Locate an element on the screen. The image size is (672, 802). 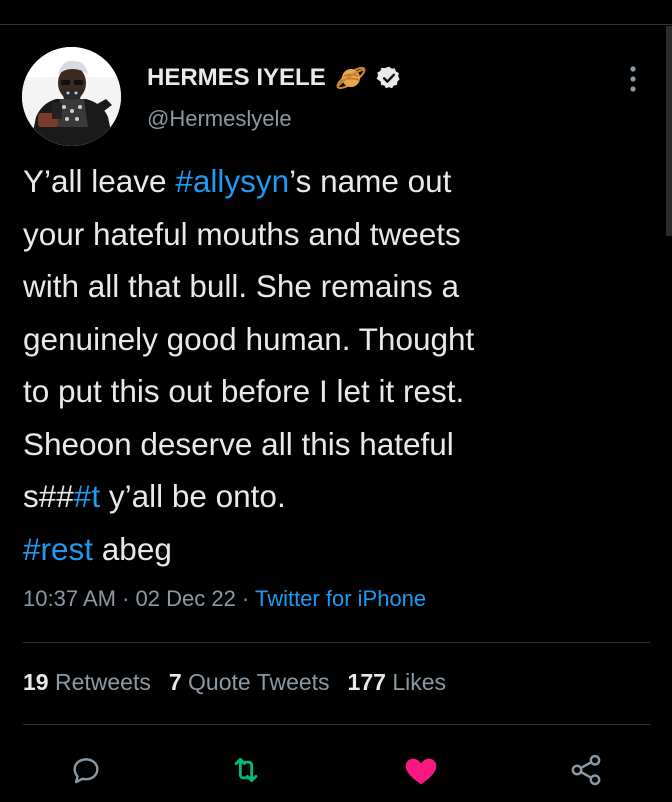
tweet-text-segment: Y’all leave is located at coordinates (99, 181).